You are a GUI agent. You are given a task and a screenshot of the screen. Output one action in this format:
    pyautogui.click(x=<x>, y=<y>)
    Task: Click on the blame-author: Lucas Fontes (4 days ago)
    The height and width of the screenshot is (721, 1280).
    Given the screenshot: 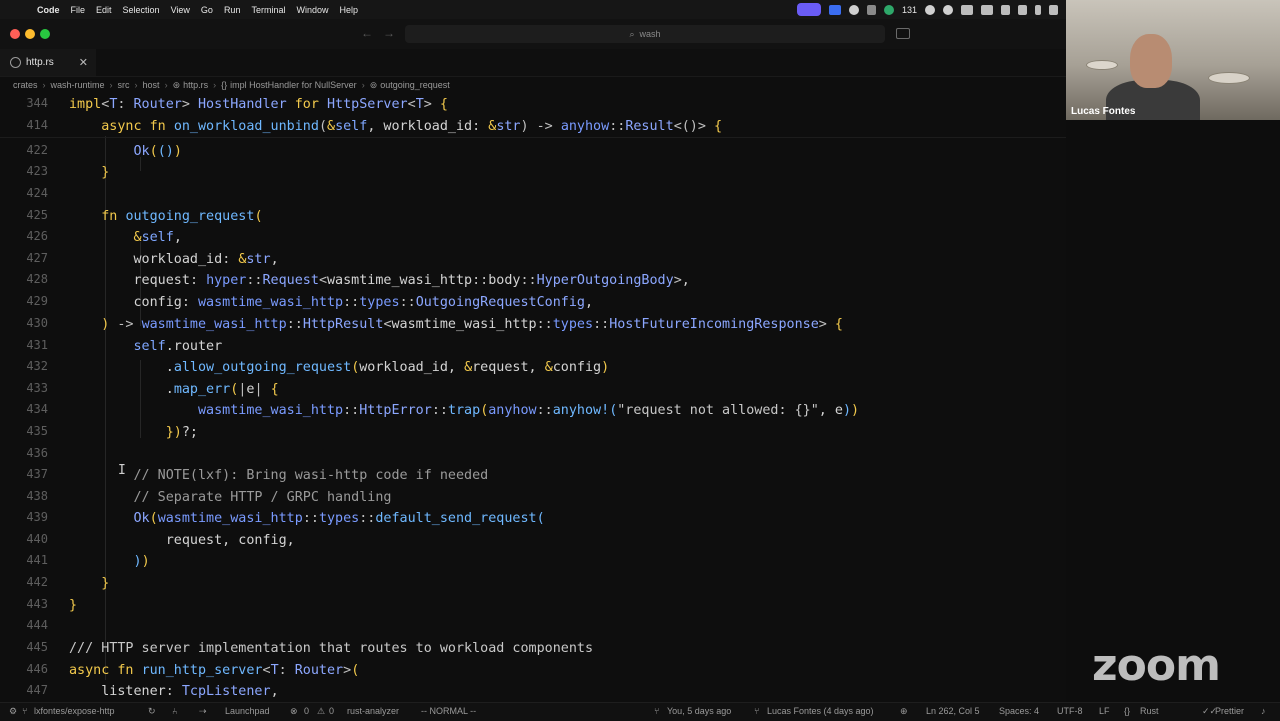 What is the action you would take?
    pyautogui.click(x=820, y=711)
    